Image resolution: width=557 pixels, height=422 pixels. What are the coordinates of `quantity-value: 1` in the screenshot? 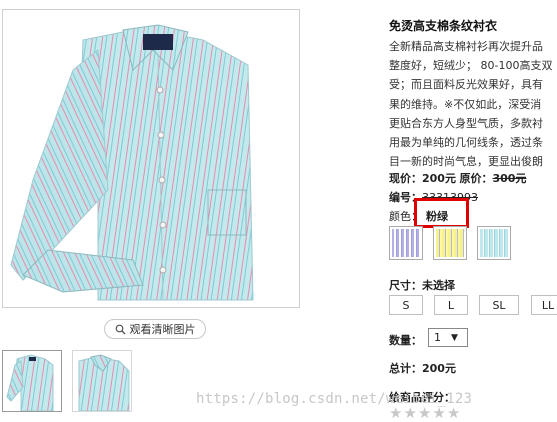 It's located at (437, 337).